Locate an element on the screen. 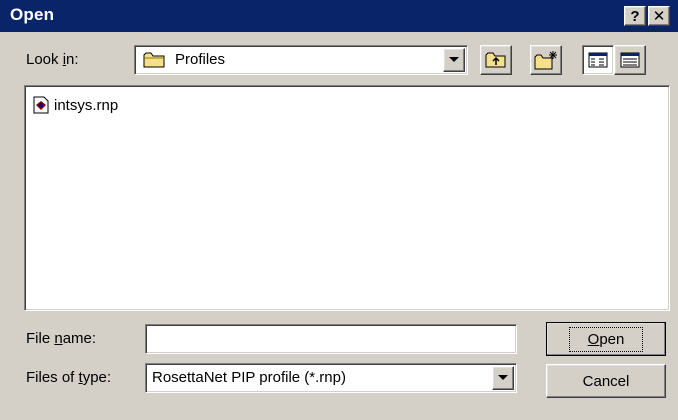 The height and width of the screenshot is (420, 678). close-icon: ✕ is located at coordinates (659, 16).